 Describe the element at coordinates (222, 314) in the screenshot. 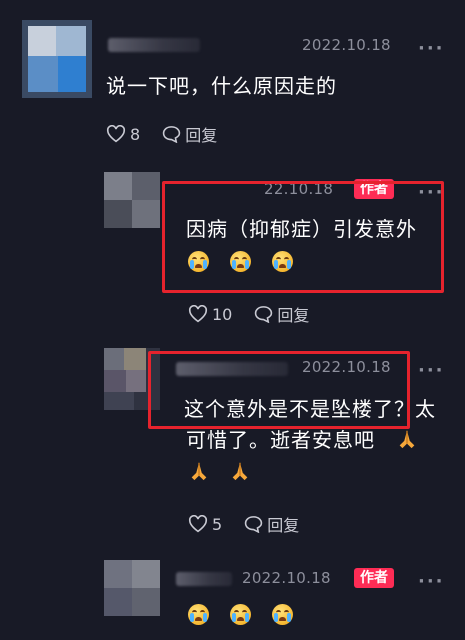

I see `like-count: 10` at that location.